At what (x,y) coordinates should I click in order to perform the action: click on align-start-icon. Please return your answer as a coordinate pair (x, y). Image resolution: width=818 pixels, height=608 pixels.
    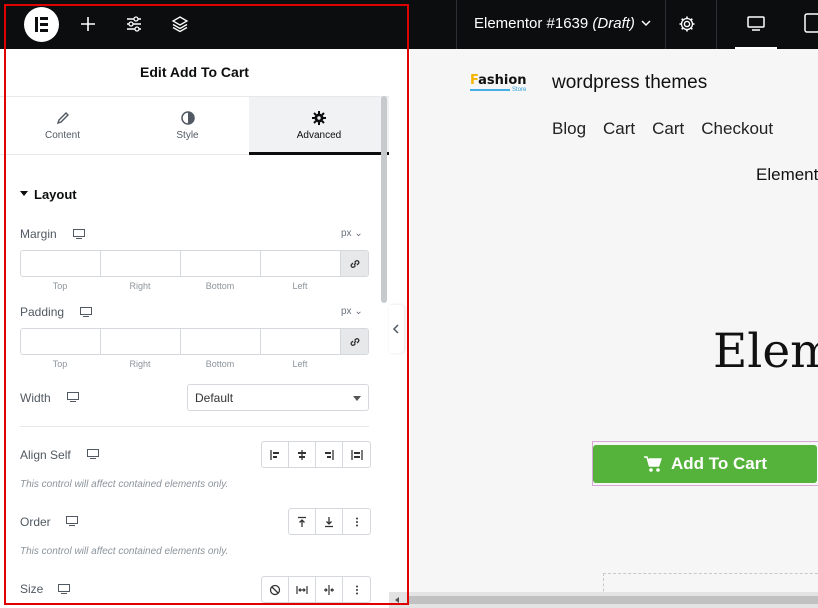
    Looking at the image, I should click on (274, 454).